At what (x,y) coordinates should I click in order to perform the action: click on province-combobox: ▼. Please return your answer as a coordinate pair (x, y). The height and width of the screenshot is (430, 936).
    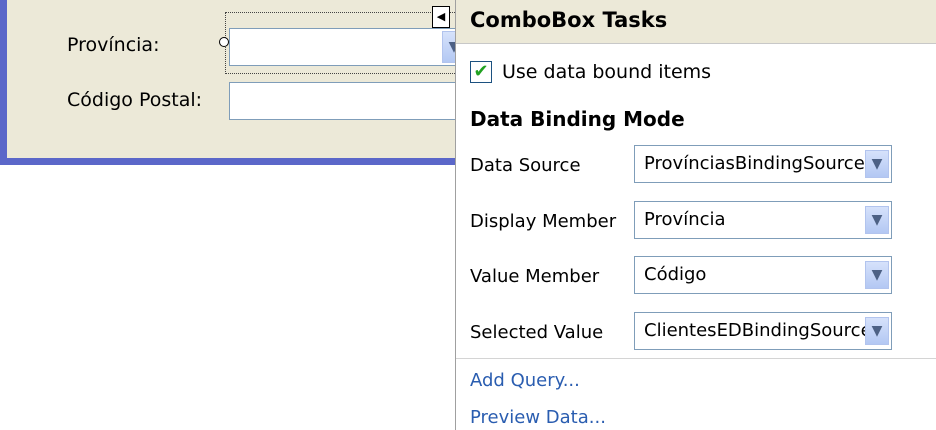
    Looking at the image, I should click on (349, 47).